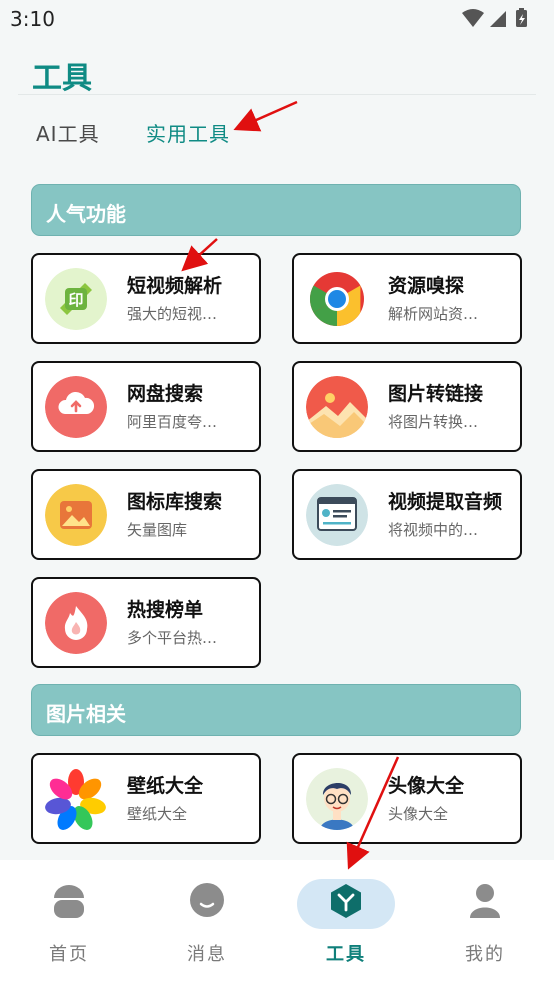 This screenshot has width=554, height=984. I want to click on nav-label: 我的, so click(485, 954).